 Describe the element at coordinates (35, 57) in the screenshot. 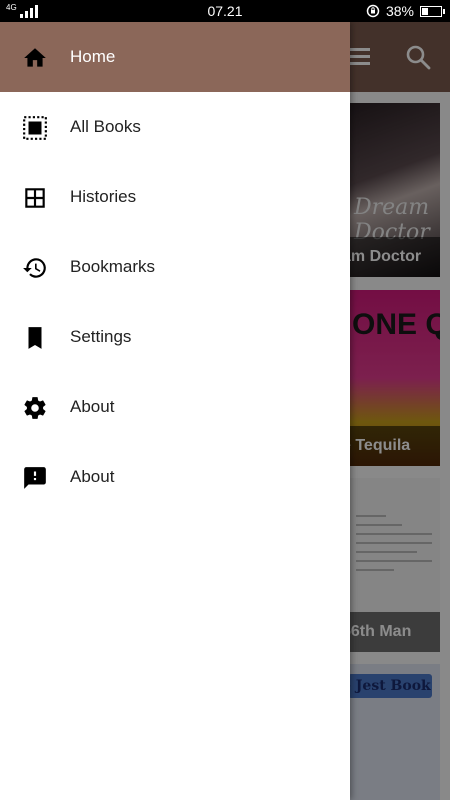

I see `home-icon` at that location.